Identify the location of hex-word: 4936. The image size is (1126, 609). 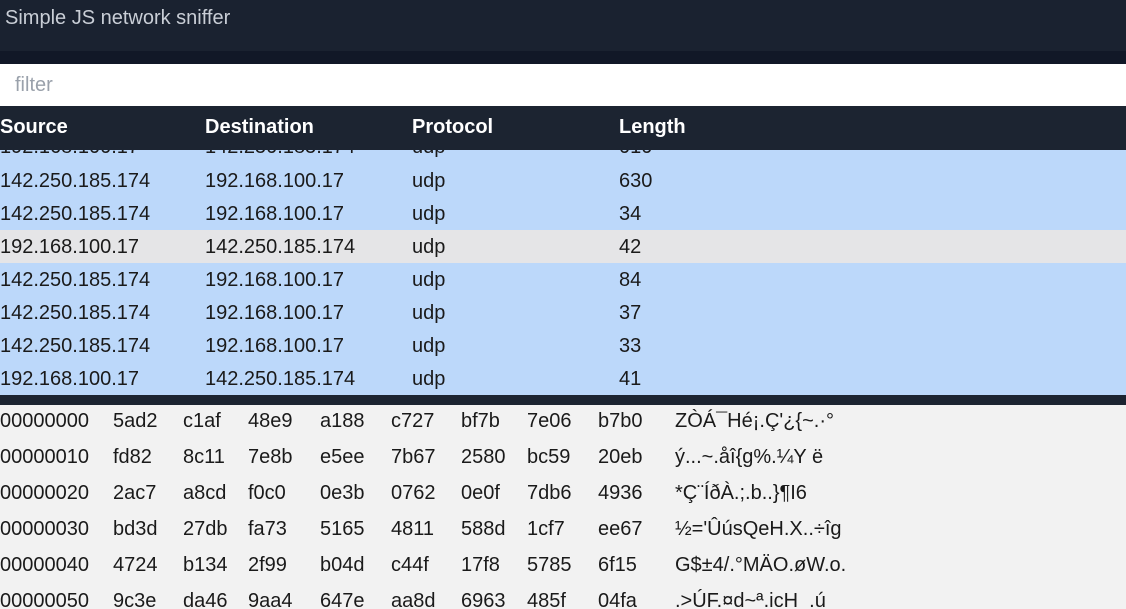
(620, 493).